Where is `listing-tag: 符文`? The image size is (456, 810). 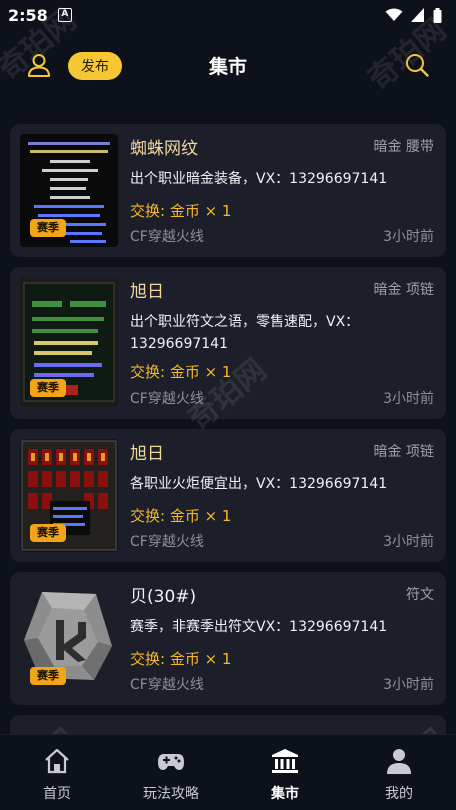
listing-tag: 符文 is located at coordinates (420, 595).